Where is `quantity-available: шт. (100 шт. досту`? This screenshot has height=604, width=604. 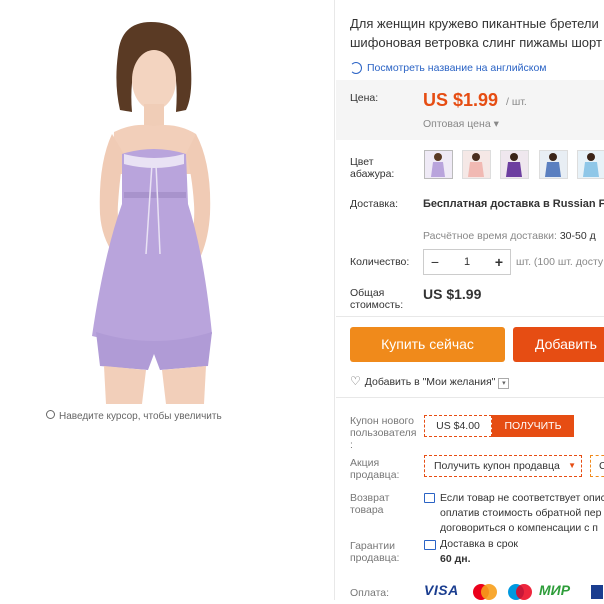 quantity-available: шт. (100 шт. досту is located at coordinates (560, 262).